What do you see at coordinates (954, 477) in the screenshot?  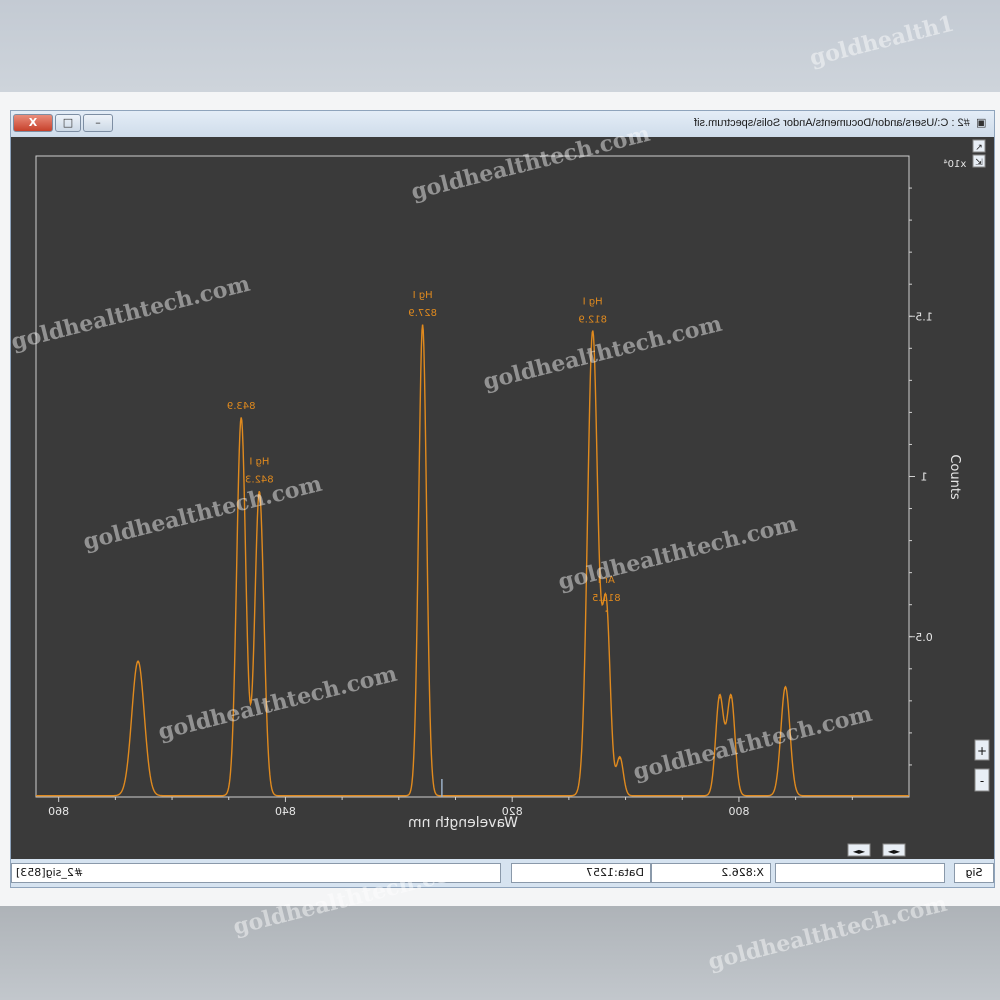 I see `y-axis-label: Counts` at bounding box center [954, 477].